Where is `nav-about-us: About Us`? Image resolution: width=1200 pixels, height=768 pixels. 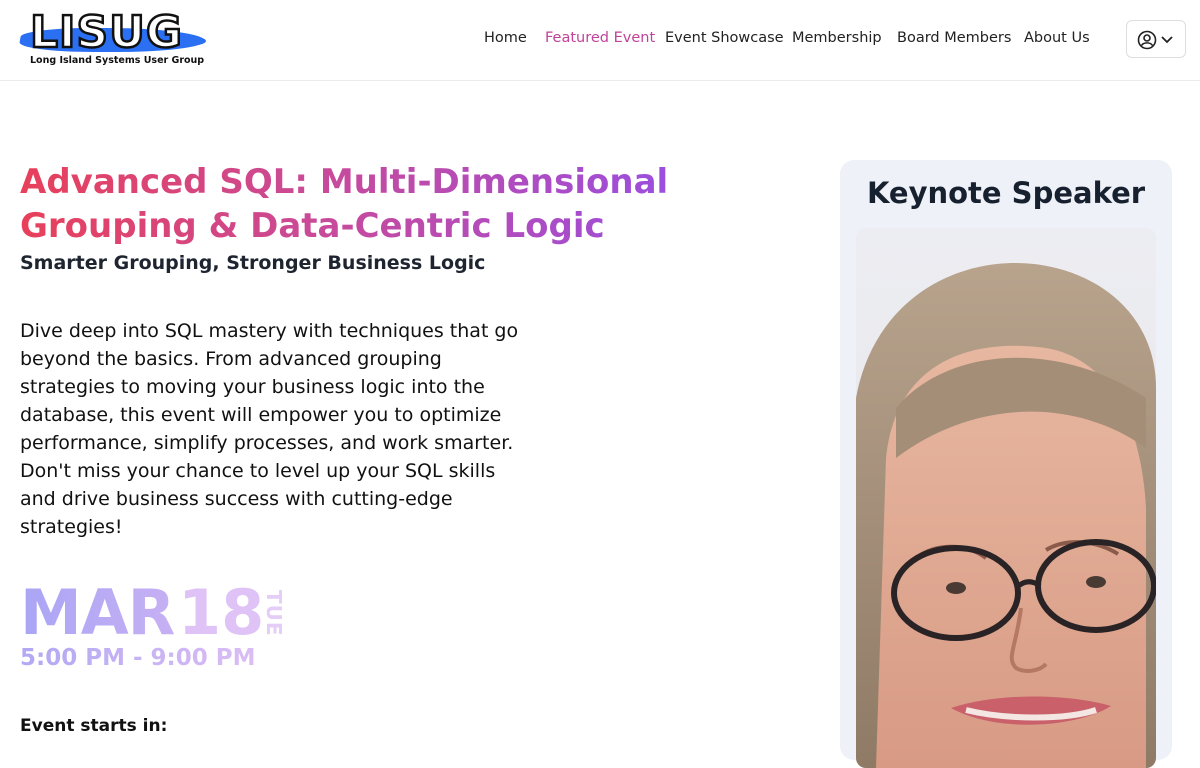 nav-about-us: About Us is located at coordinates (1057, 38).